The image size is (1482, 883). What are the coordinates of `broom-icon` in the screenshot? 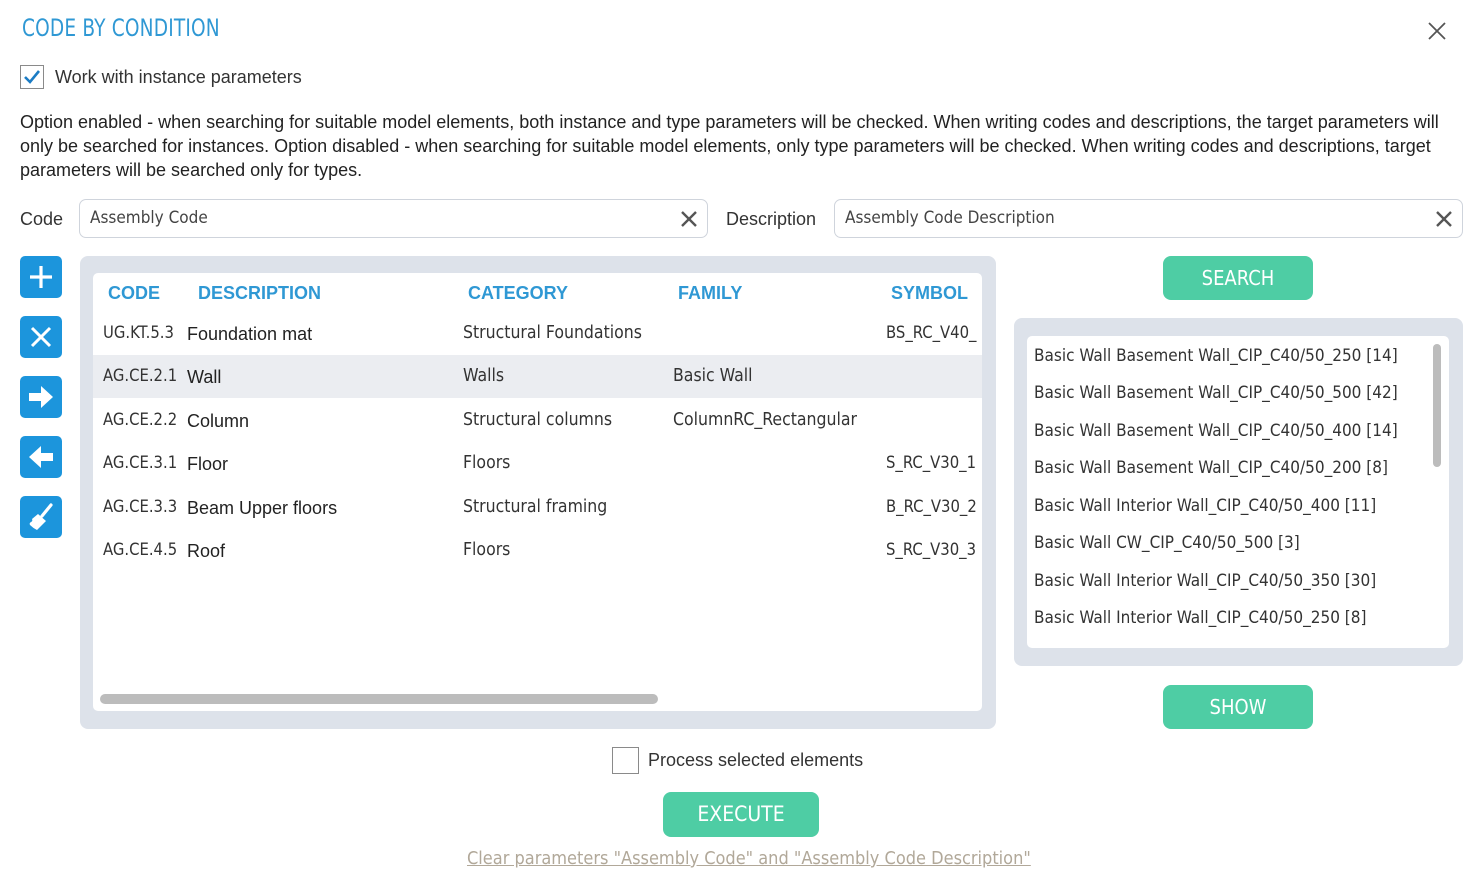 It's located at (41, 516).